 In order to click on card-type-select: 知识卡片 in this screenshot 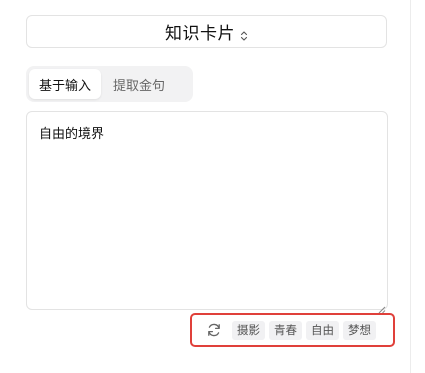, I will do `click(206, 31)`.